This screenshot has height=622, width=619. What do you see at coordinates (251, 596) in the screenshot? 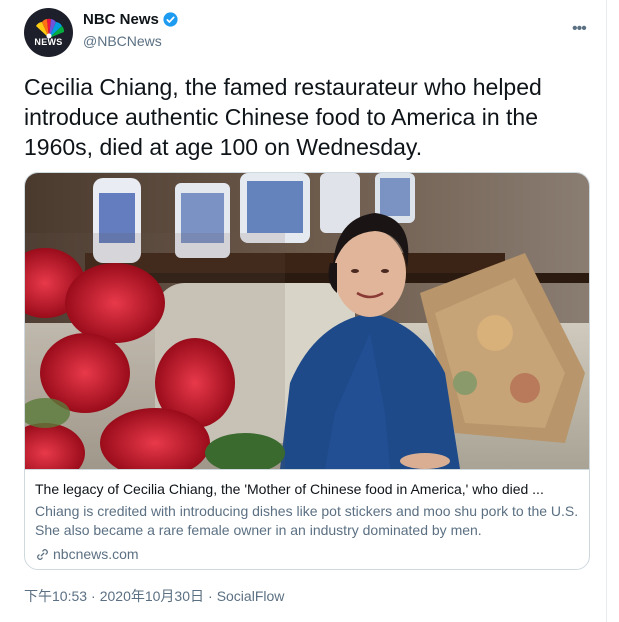
I see `tweet-source: SocialFlow` at bounding box center [251, 596].